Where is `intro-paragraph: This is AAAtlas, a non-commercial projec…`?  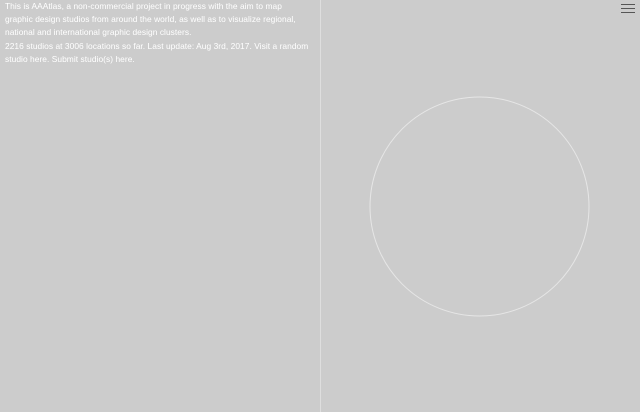 intro-paragraph: This is AAAtlas, a non-commercial projec… is located at coordinates (157, 20).